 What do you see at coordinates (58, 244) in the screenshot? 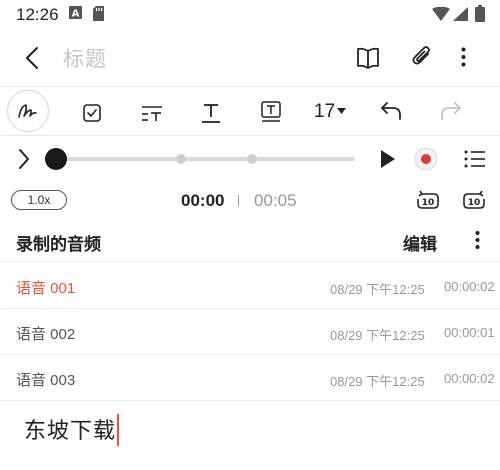
I see `recordings-title: 录制的音频` at bounding box center [58, 244].